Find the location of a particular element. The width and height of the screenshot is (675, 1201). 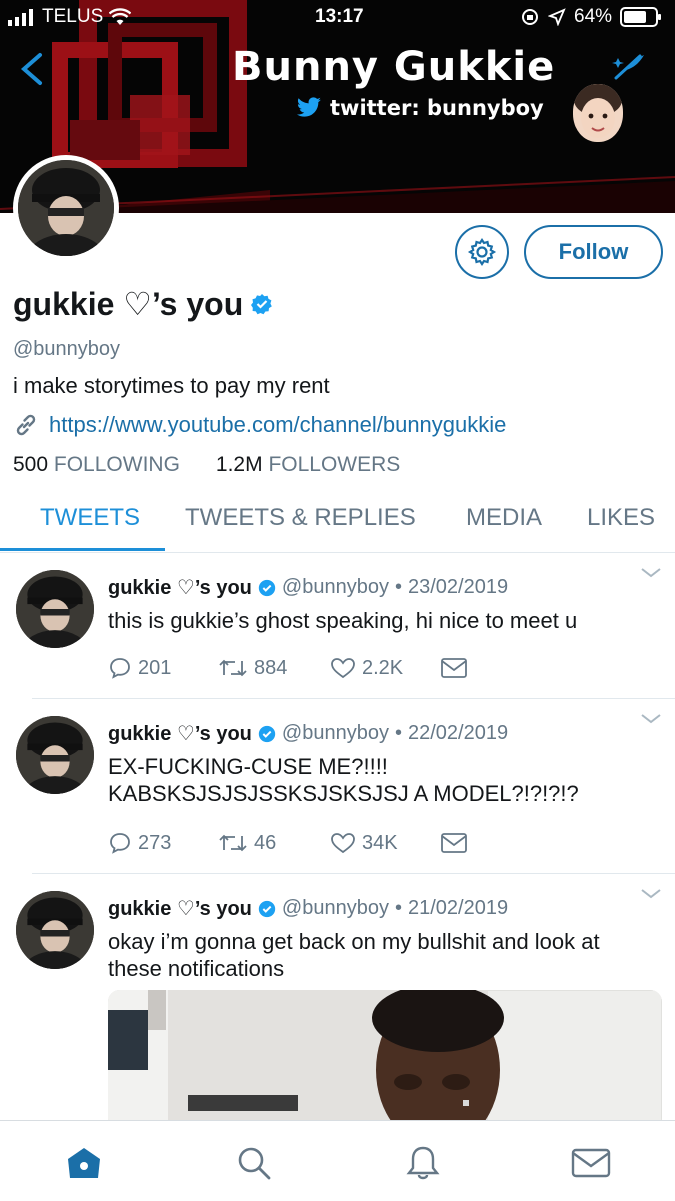

carrier-label: TELUS is located at coordinates (73, 16).